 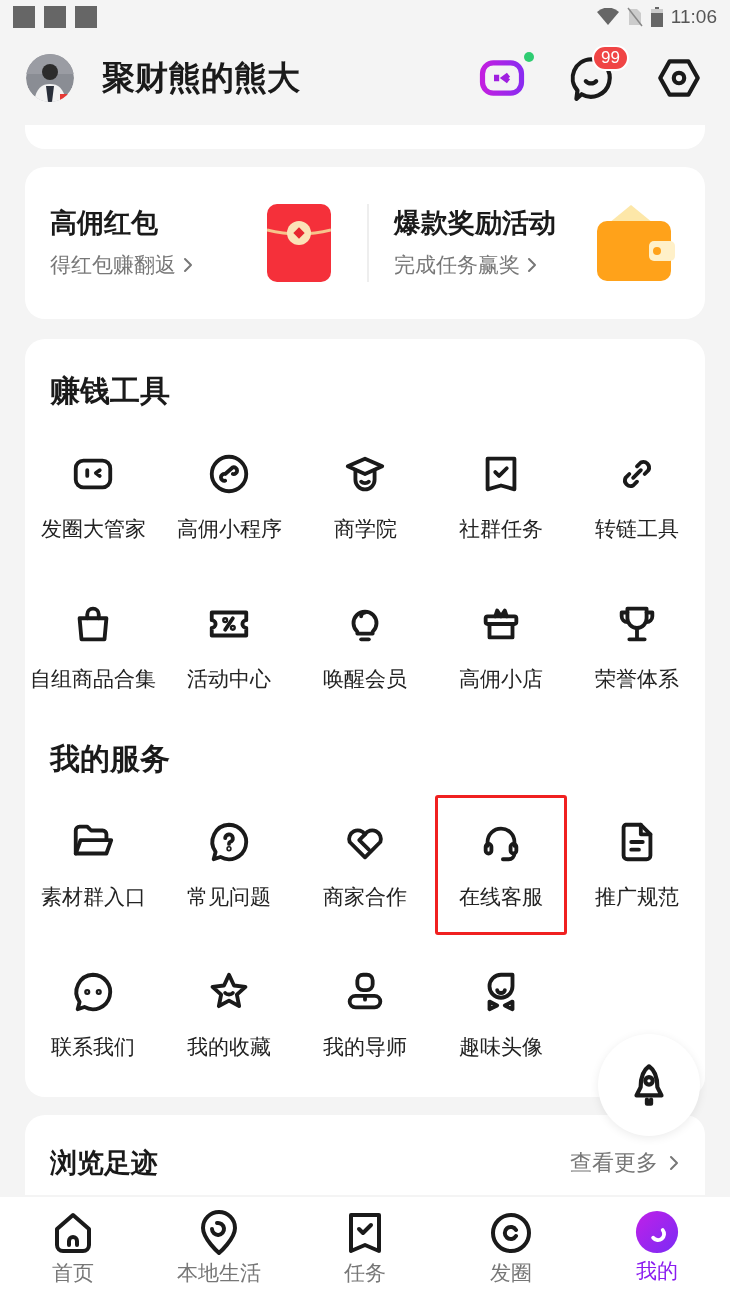 What do you see at coordinates (104, 1163) in the screenshot?
I see `section-title: 浏览足迹` at bounding box center [104, 1163].